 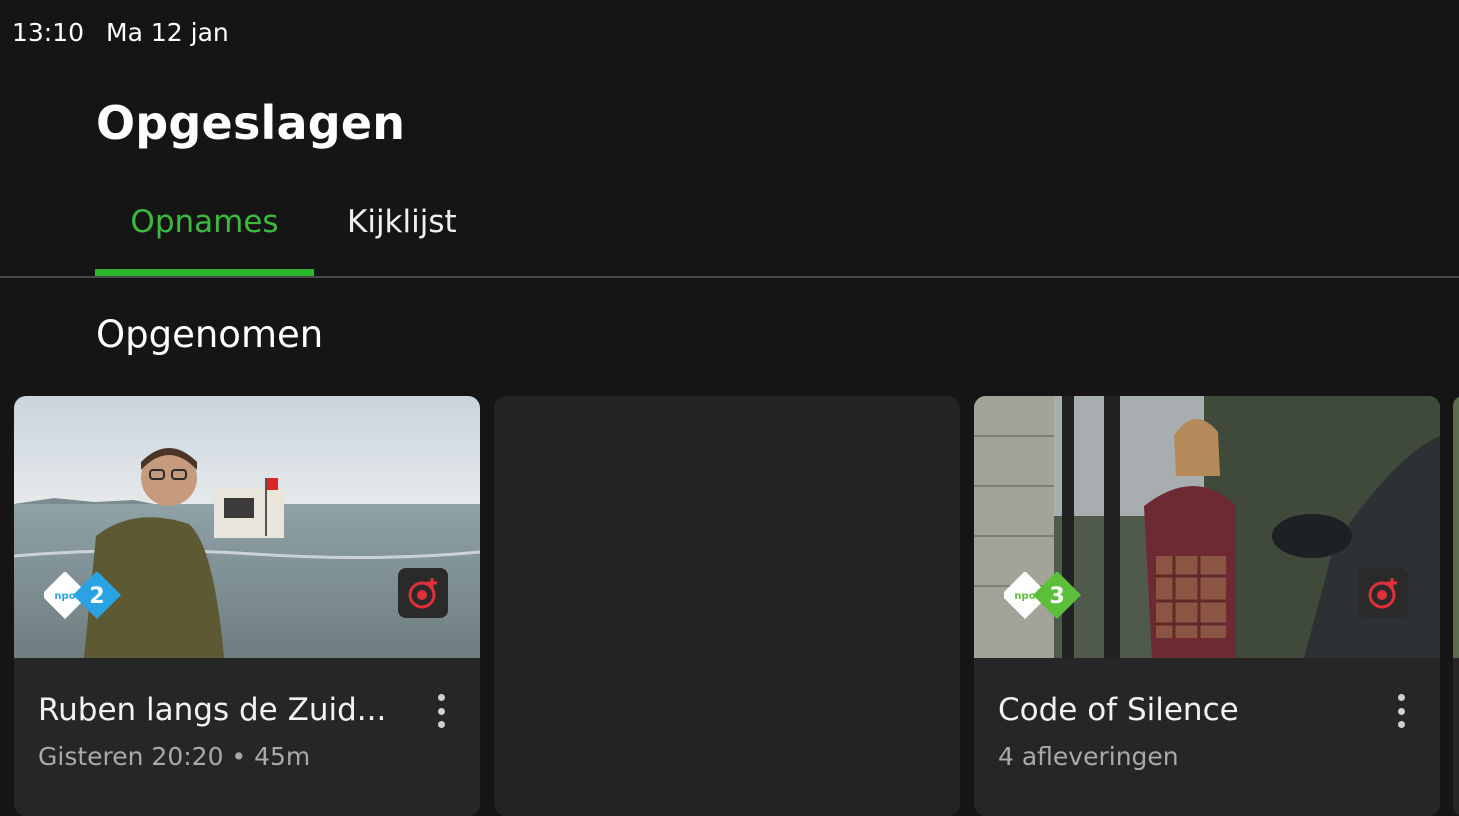 I want to click on tab-bar: Opnames Kijklijst, so click(x=276, y=236).